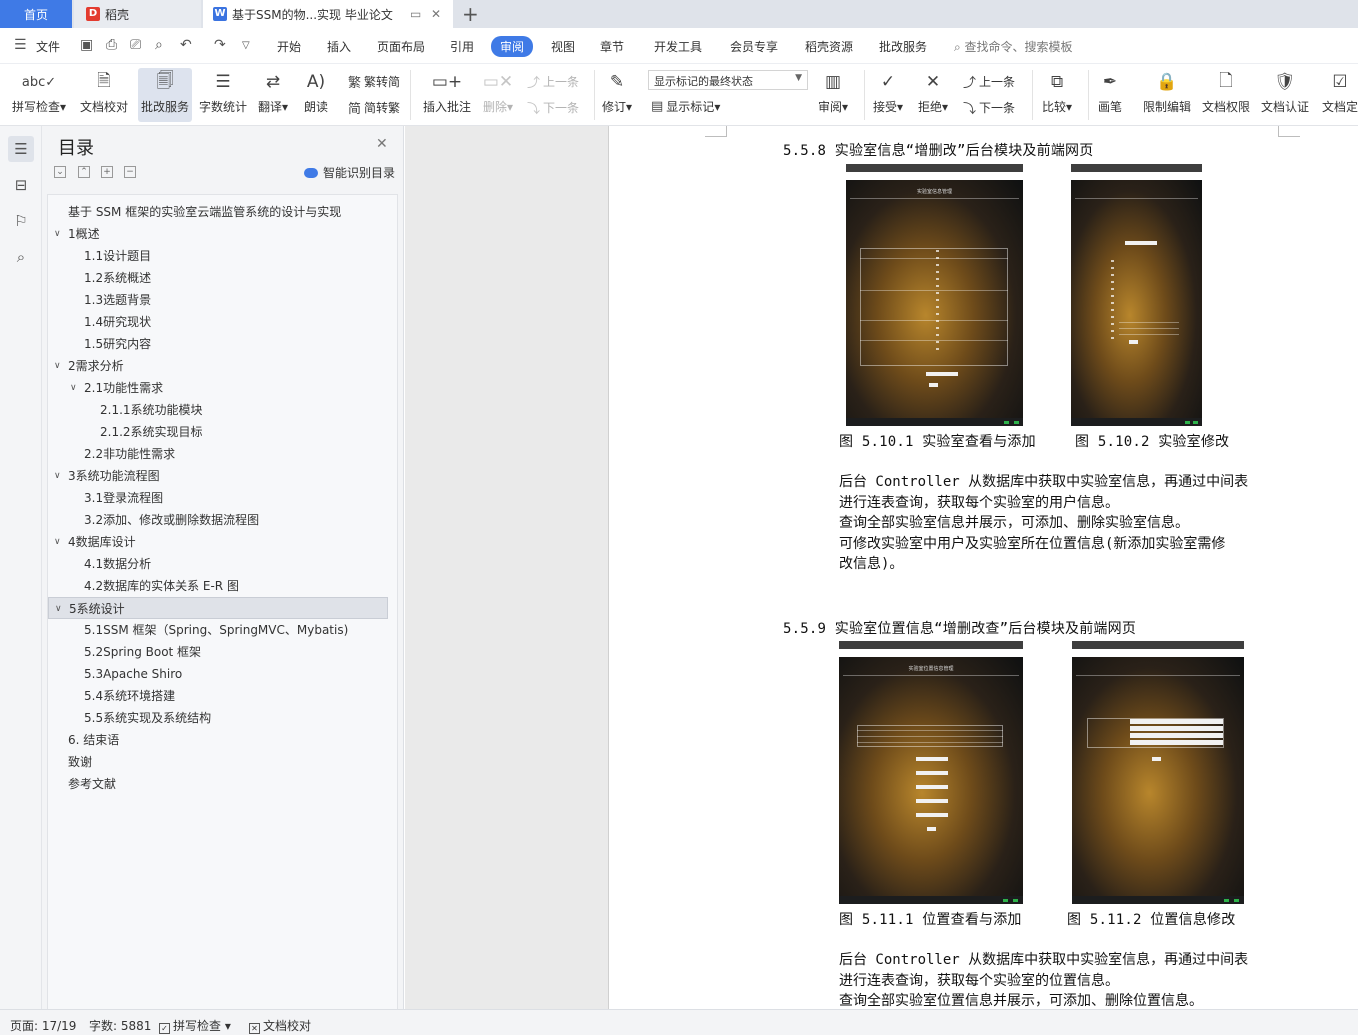  I want to click on toc-item: ∨ 2需求分析, so click(218, 366).